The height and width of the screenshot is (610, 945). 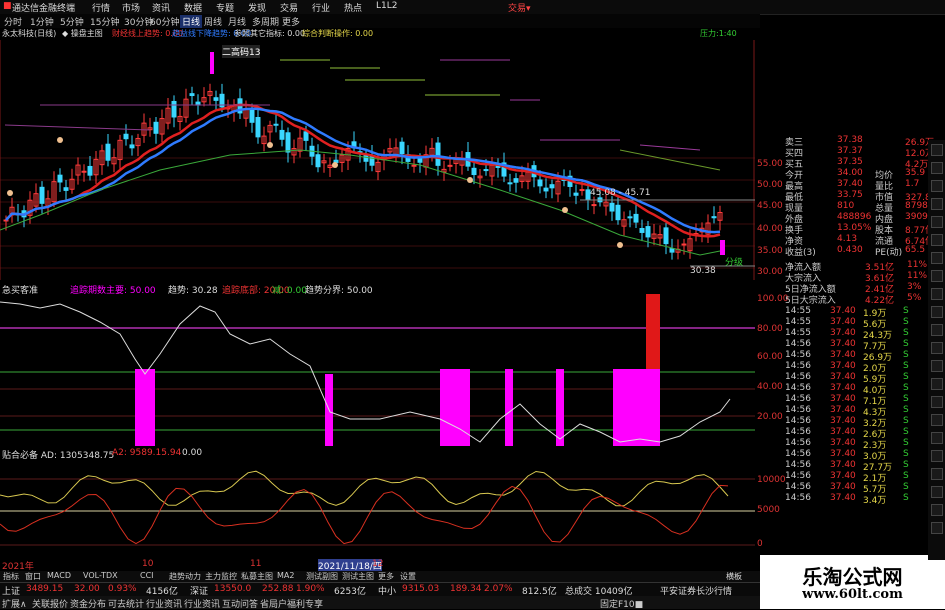 I want to click on menu-item: 交易, so click(x=289, y=7).